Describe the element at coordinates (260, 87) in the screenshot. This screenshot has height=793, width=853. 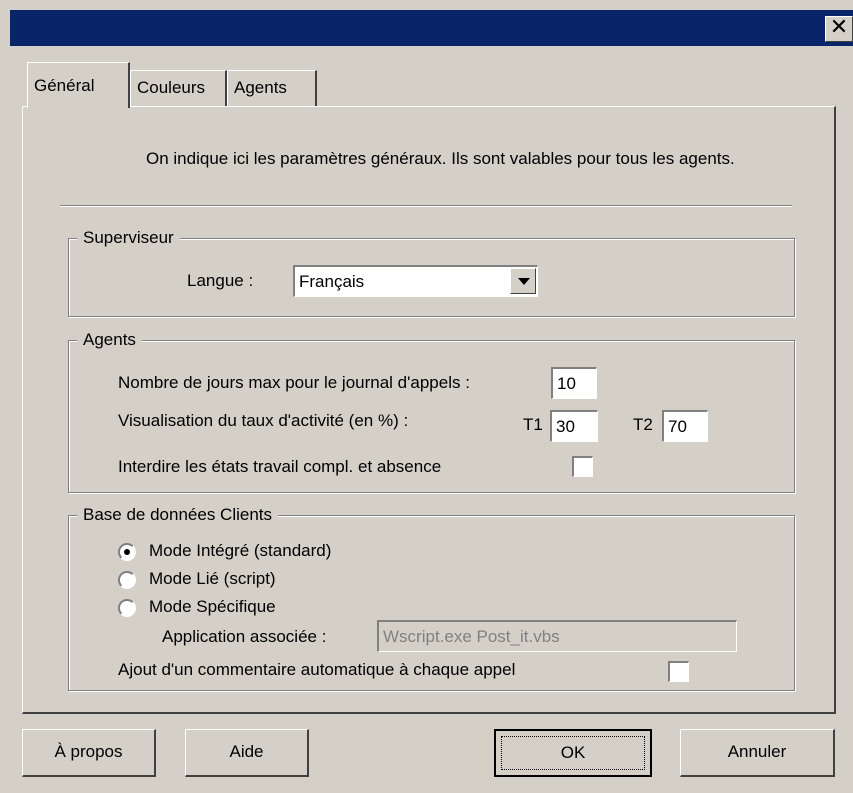
I see `tab-label: Agents` at that location.